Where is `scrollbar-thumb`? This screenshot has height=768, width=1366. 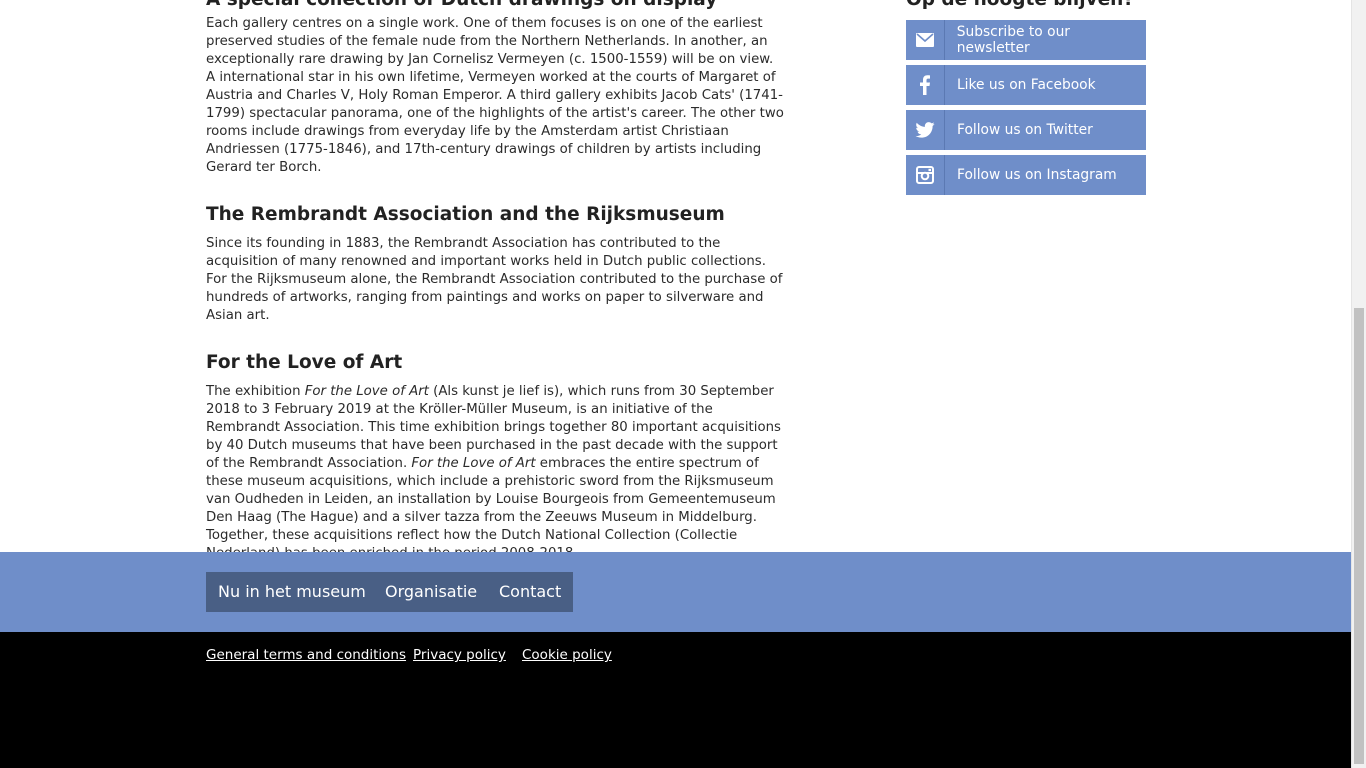 scrollbar-thumb is located at coordinates (1359, 536).